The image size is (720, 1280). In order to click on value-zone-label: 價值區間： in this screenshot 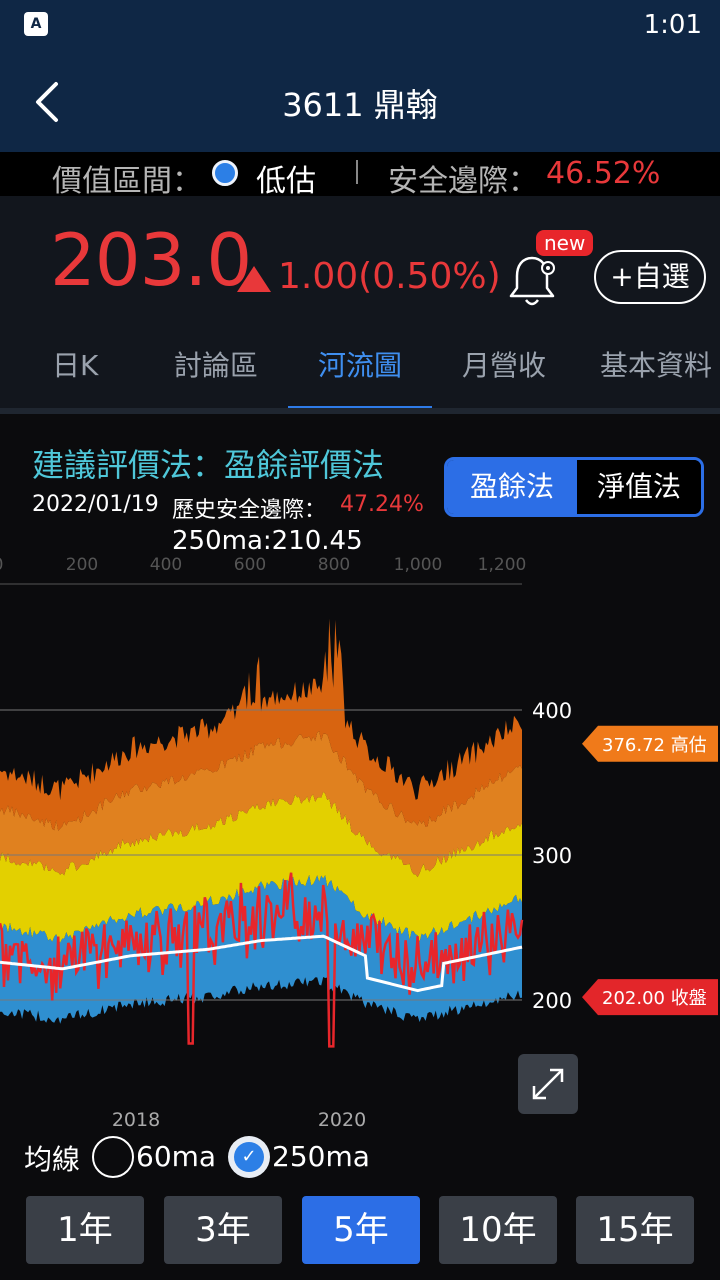, I will do `click(127, 181)`.